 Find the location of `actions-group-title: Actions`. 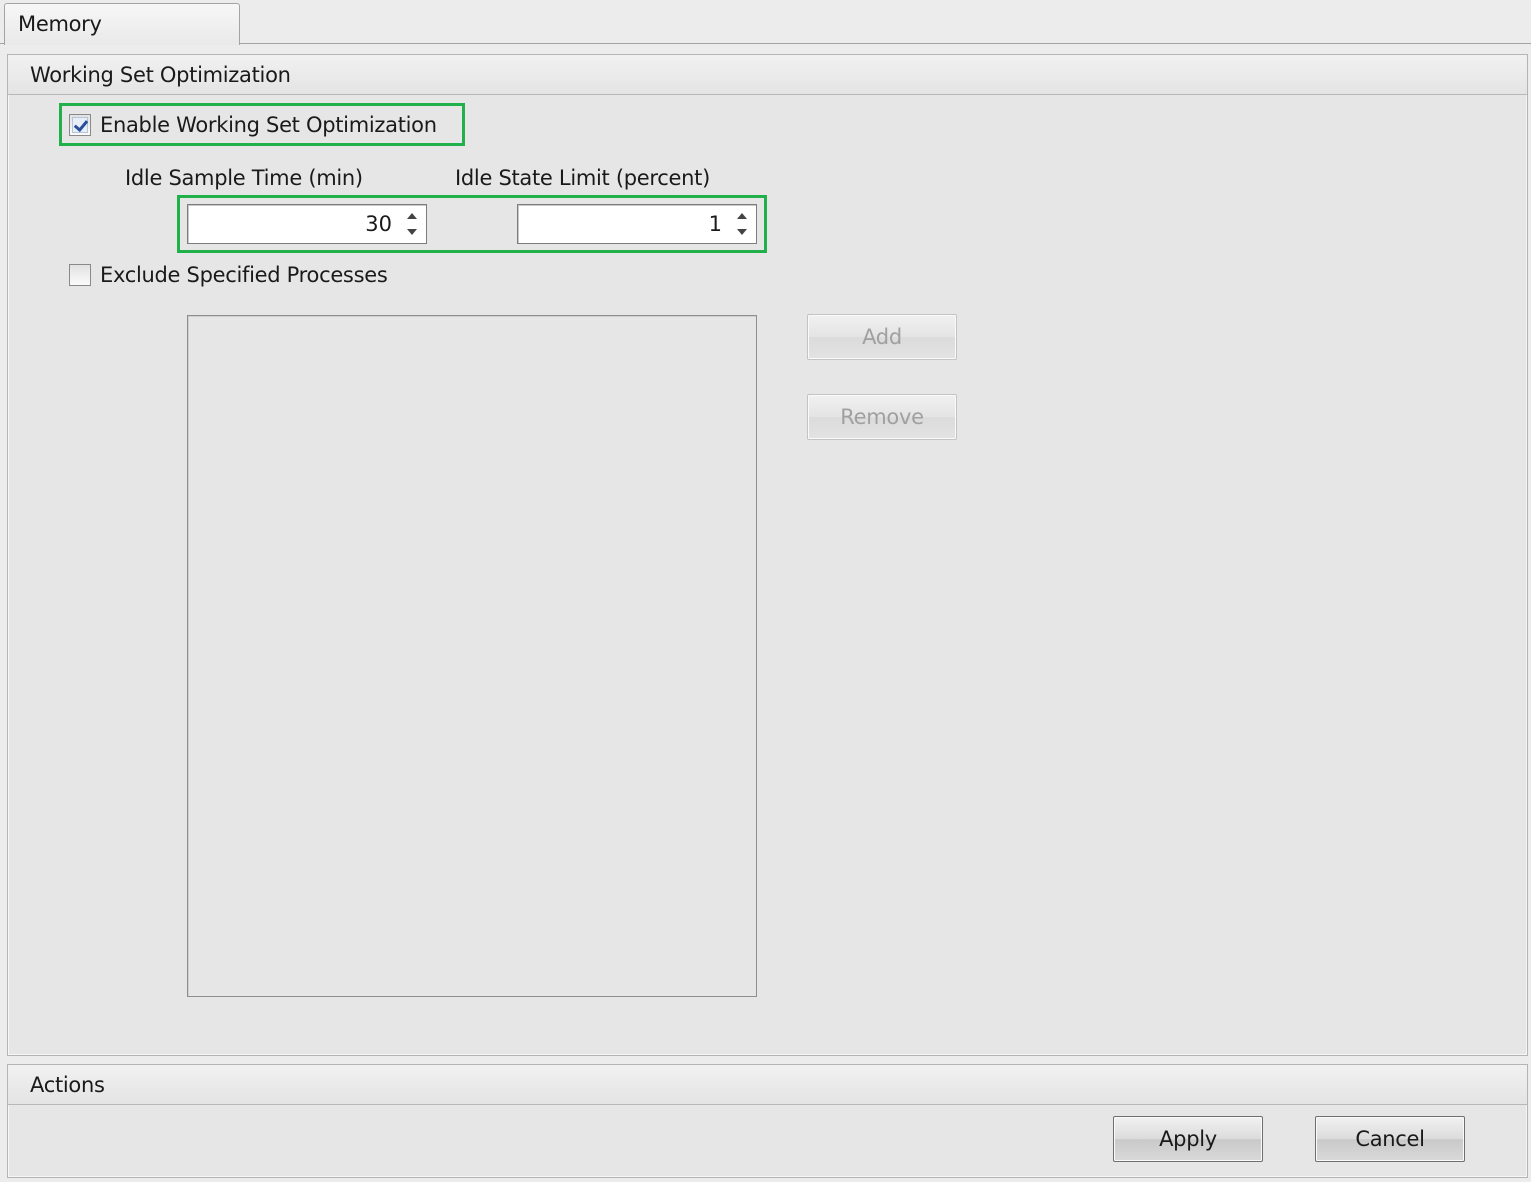

actions-group-title: Actions is located at coordinates (767, 1085).